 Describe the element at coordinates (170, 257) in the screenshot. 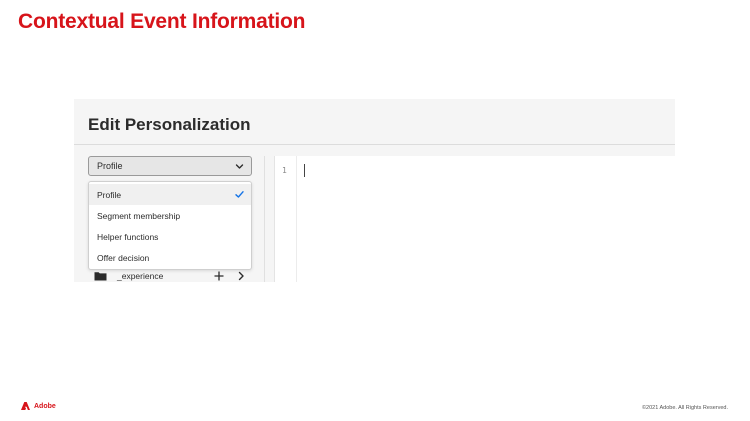

I see `menu-item-offer-decision: Offer decision` at that location.